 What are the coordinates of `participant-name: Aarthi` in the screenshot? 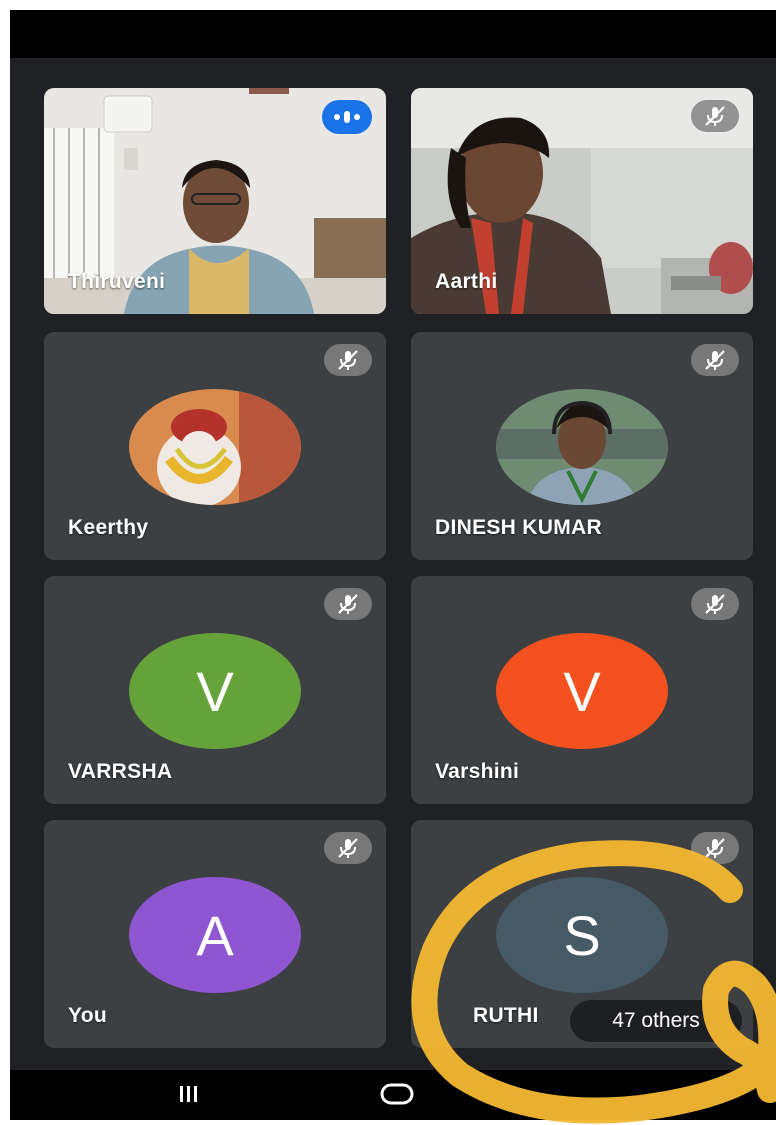 It's located at (466, 281).